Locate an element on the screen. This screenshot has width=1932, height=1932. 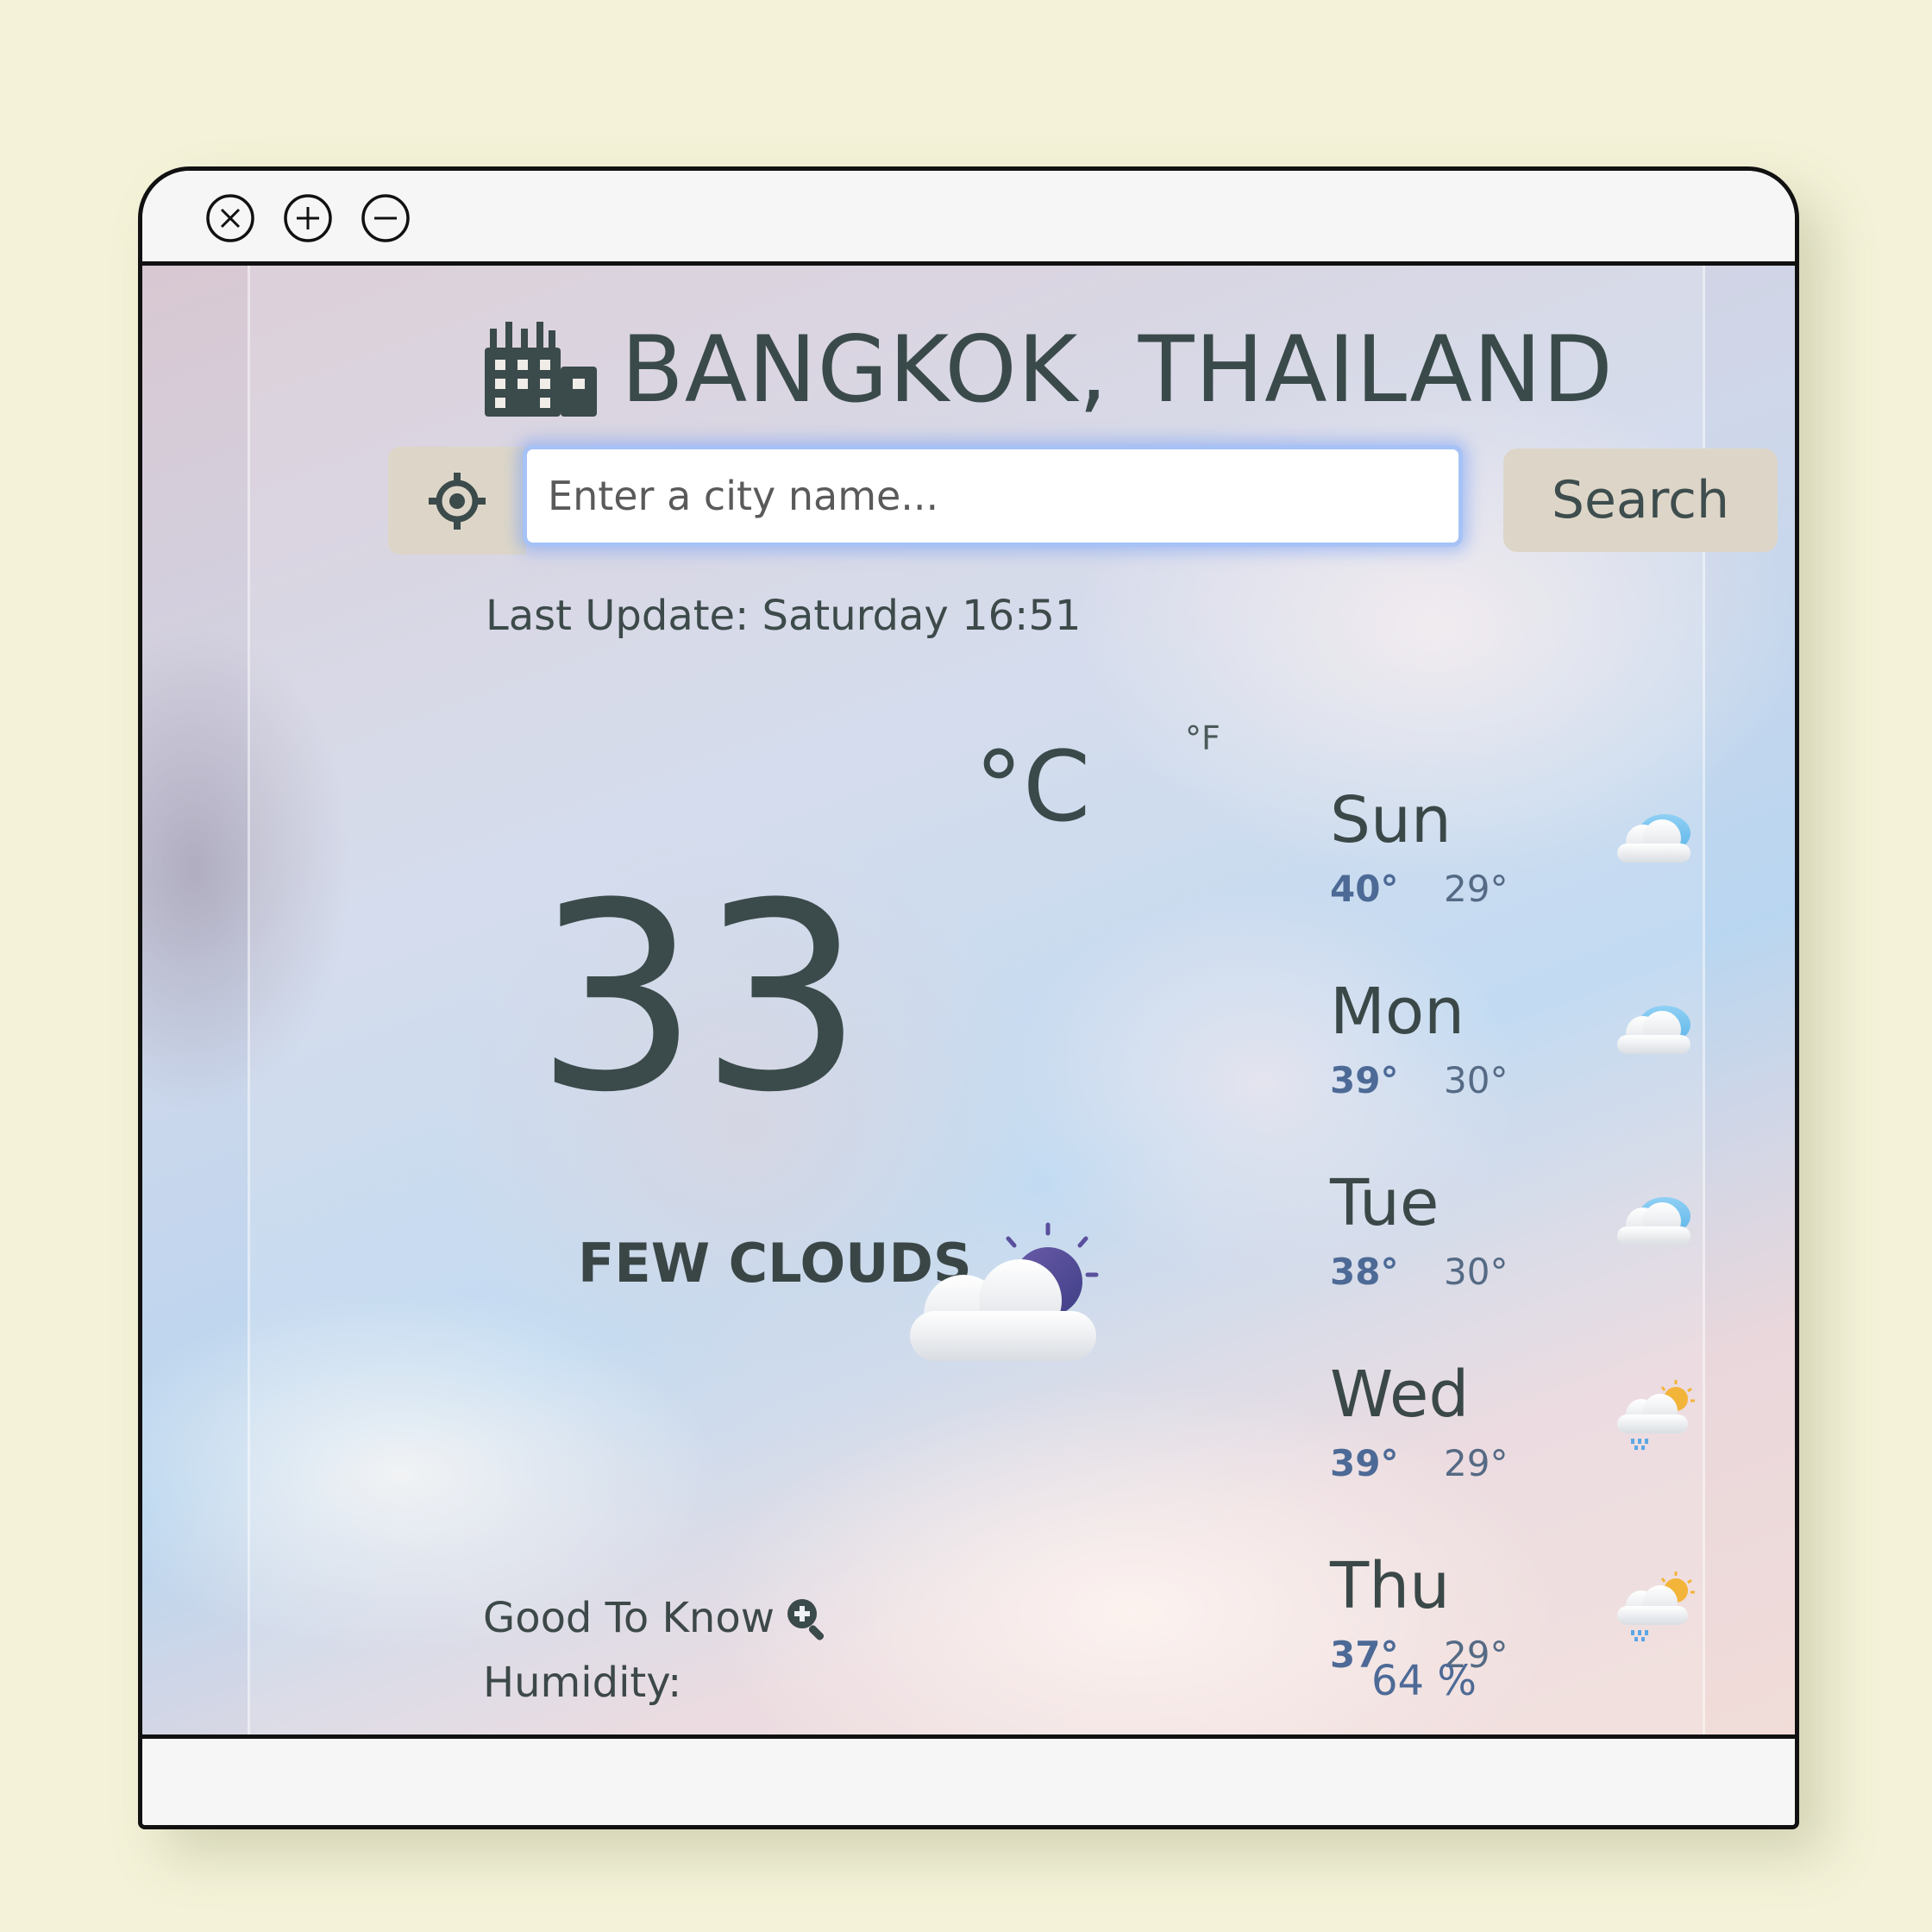
good-to-know-heading: Good To Know is located at coordinates (657, 1618).